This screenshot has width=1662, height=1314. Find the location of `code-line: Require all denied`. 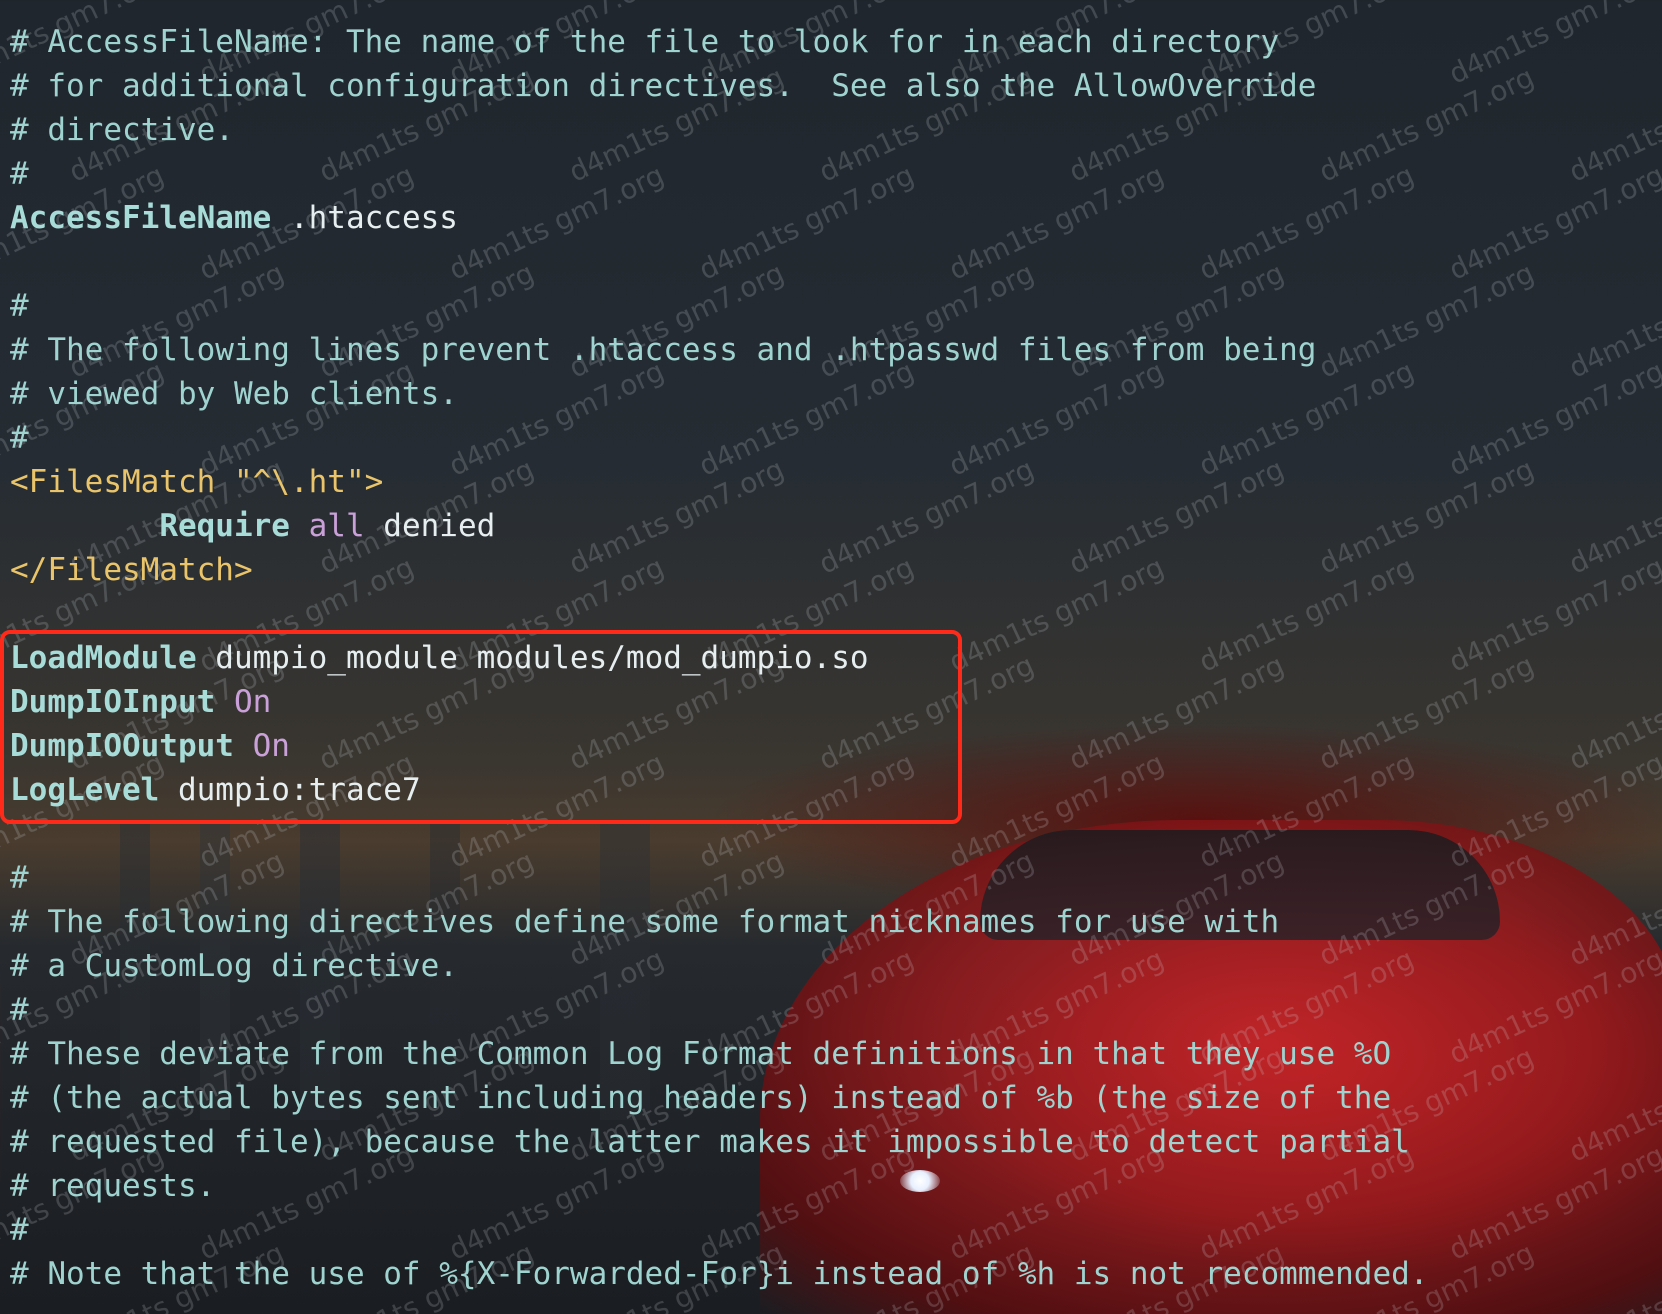

code-line: Require all denied is located at coordinates (830, 526).